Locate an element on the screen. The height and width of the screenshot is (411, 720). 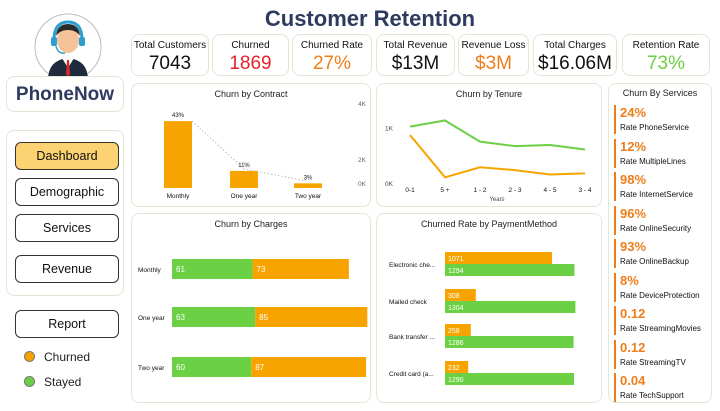
service-rate-label: Rate StreamingTV is located at coordinates (653, 362).